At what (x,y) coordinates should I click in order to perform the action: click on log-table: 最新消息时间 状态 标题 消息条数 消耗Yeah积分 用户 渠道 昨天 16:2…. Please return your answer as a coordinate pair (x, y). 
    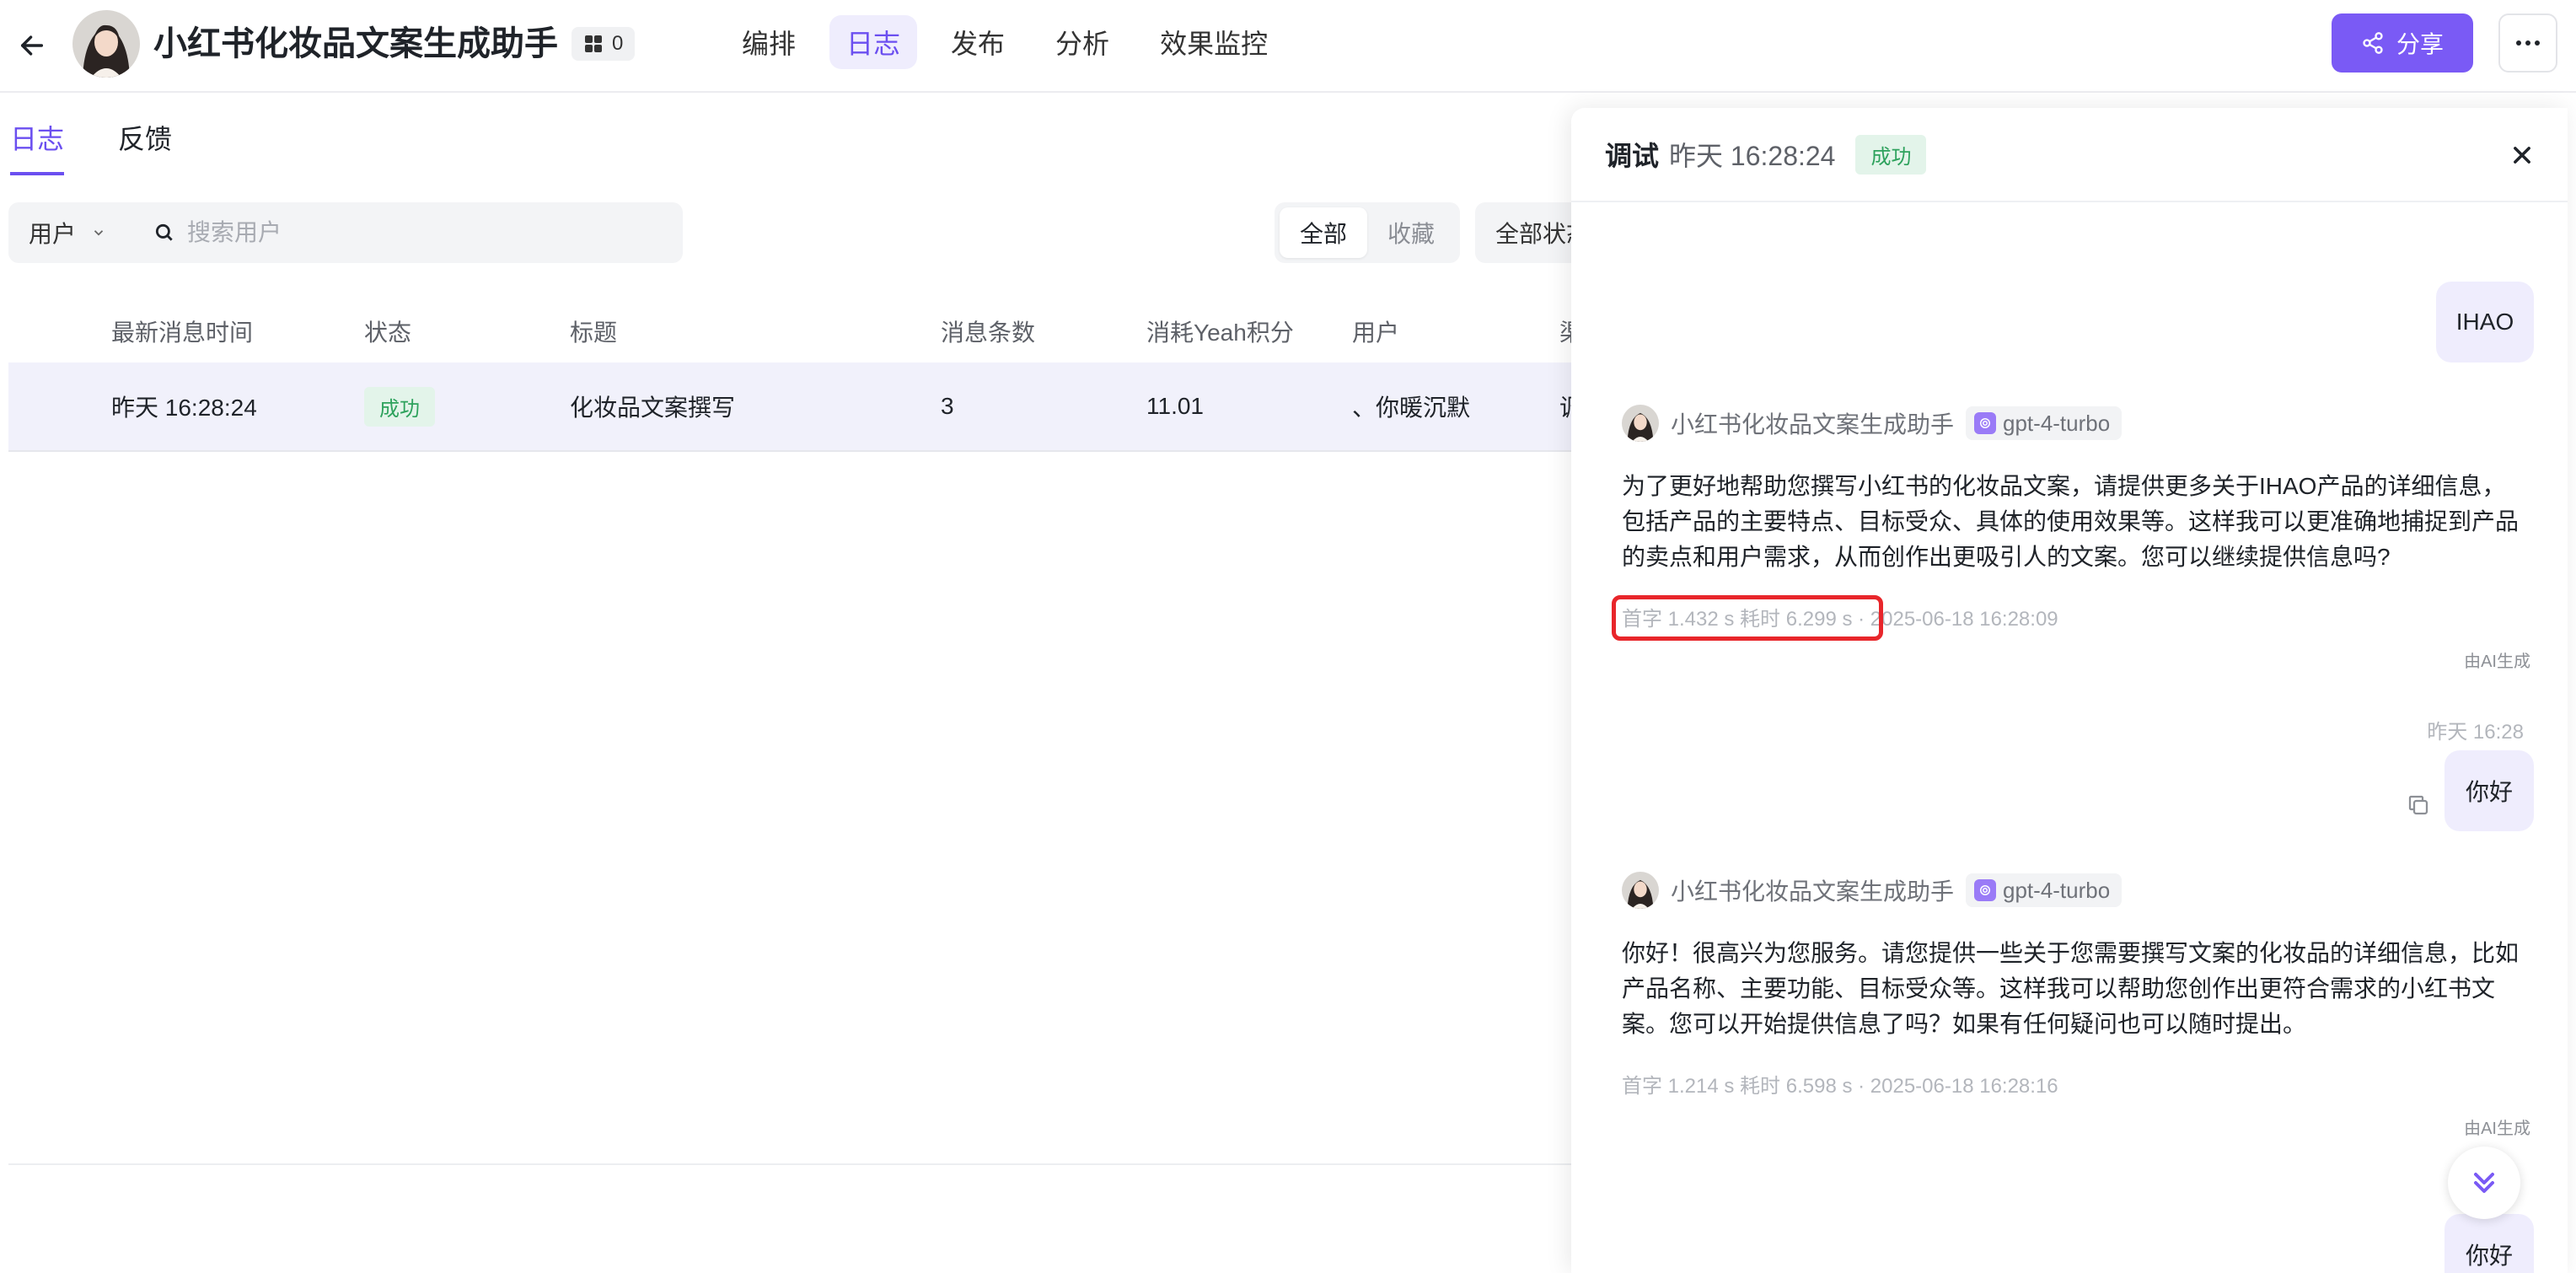
    Looking at the image, I should click on (807, 376).